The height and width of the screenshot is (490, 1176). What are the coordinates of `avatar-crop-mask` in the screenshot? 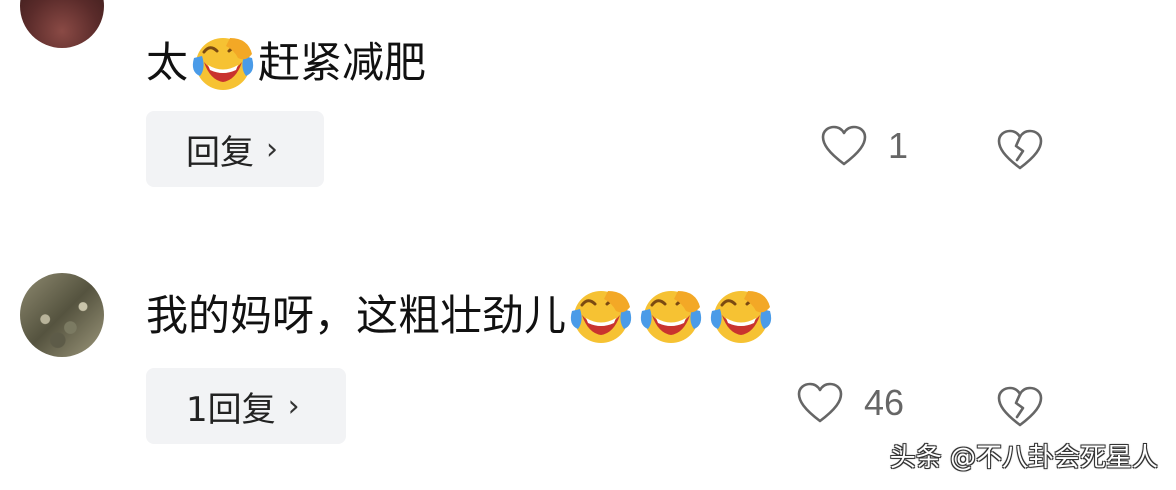 It's located at (65, 259).